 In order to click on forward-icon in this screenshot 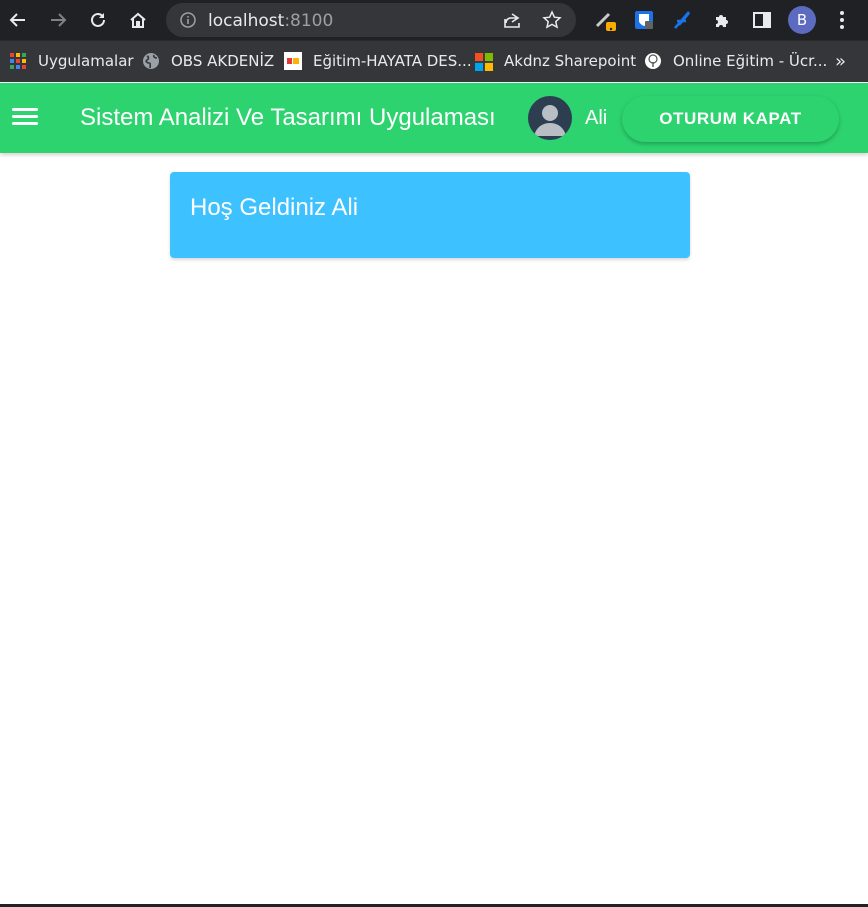, I will do `click(58, 20)`.